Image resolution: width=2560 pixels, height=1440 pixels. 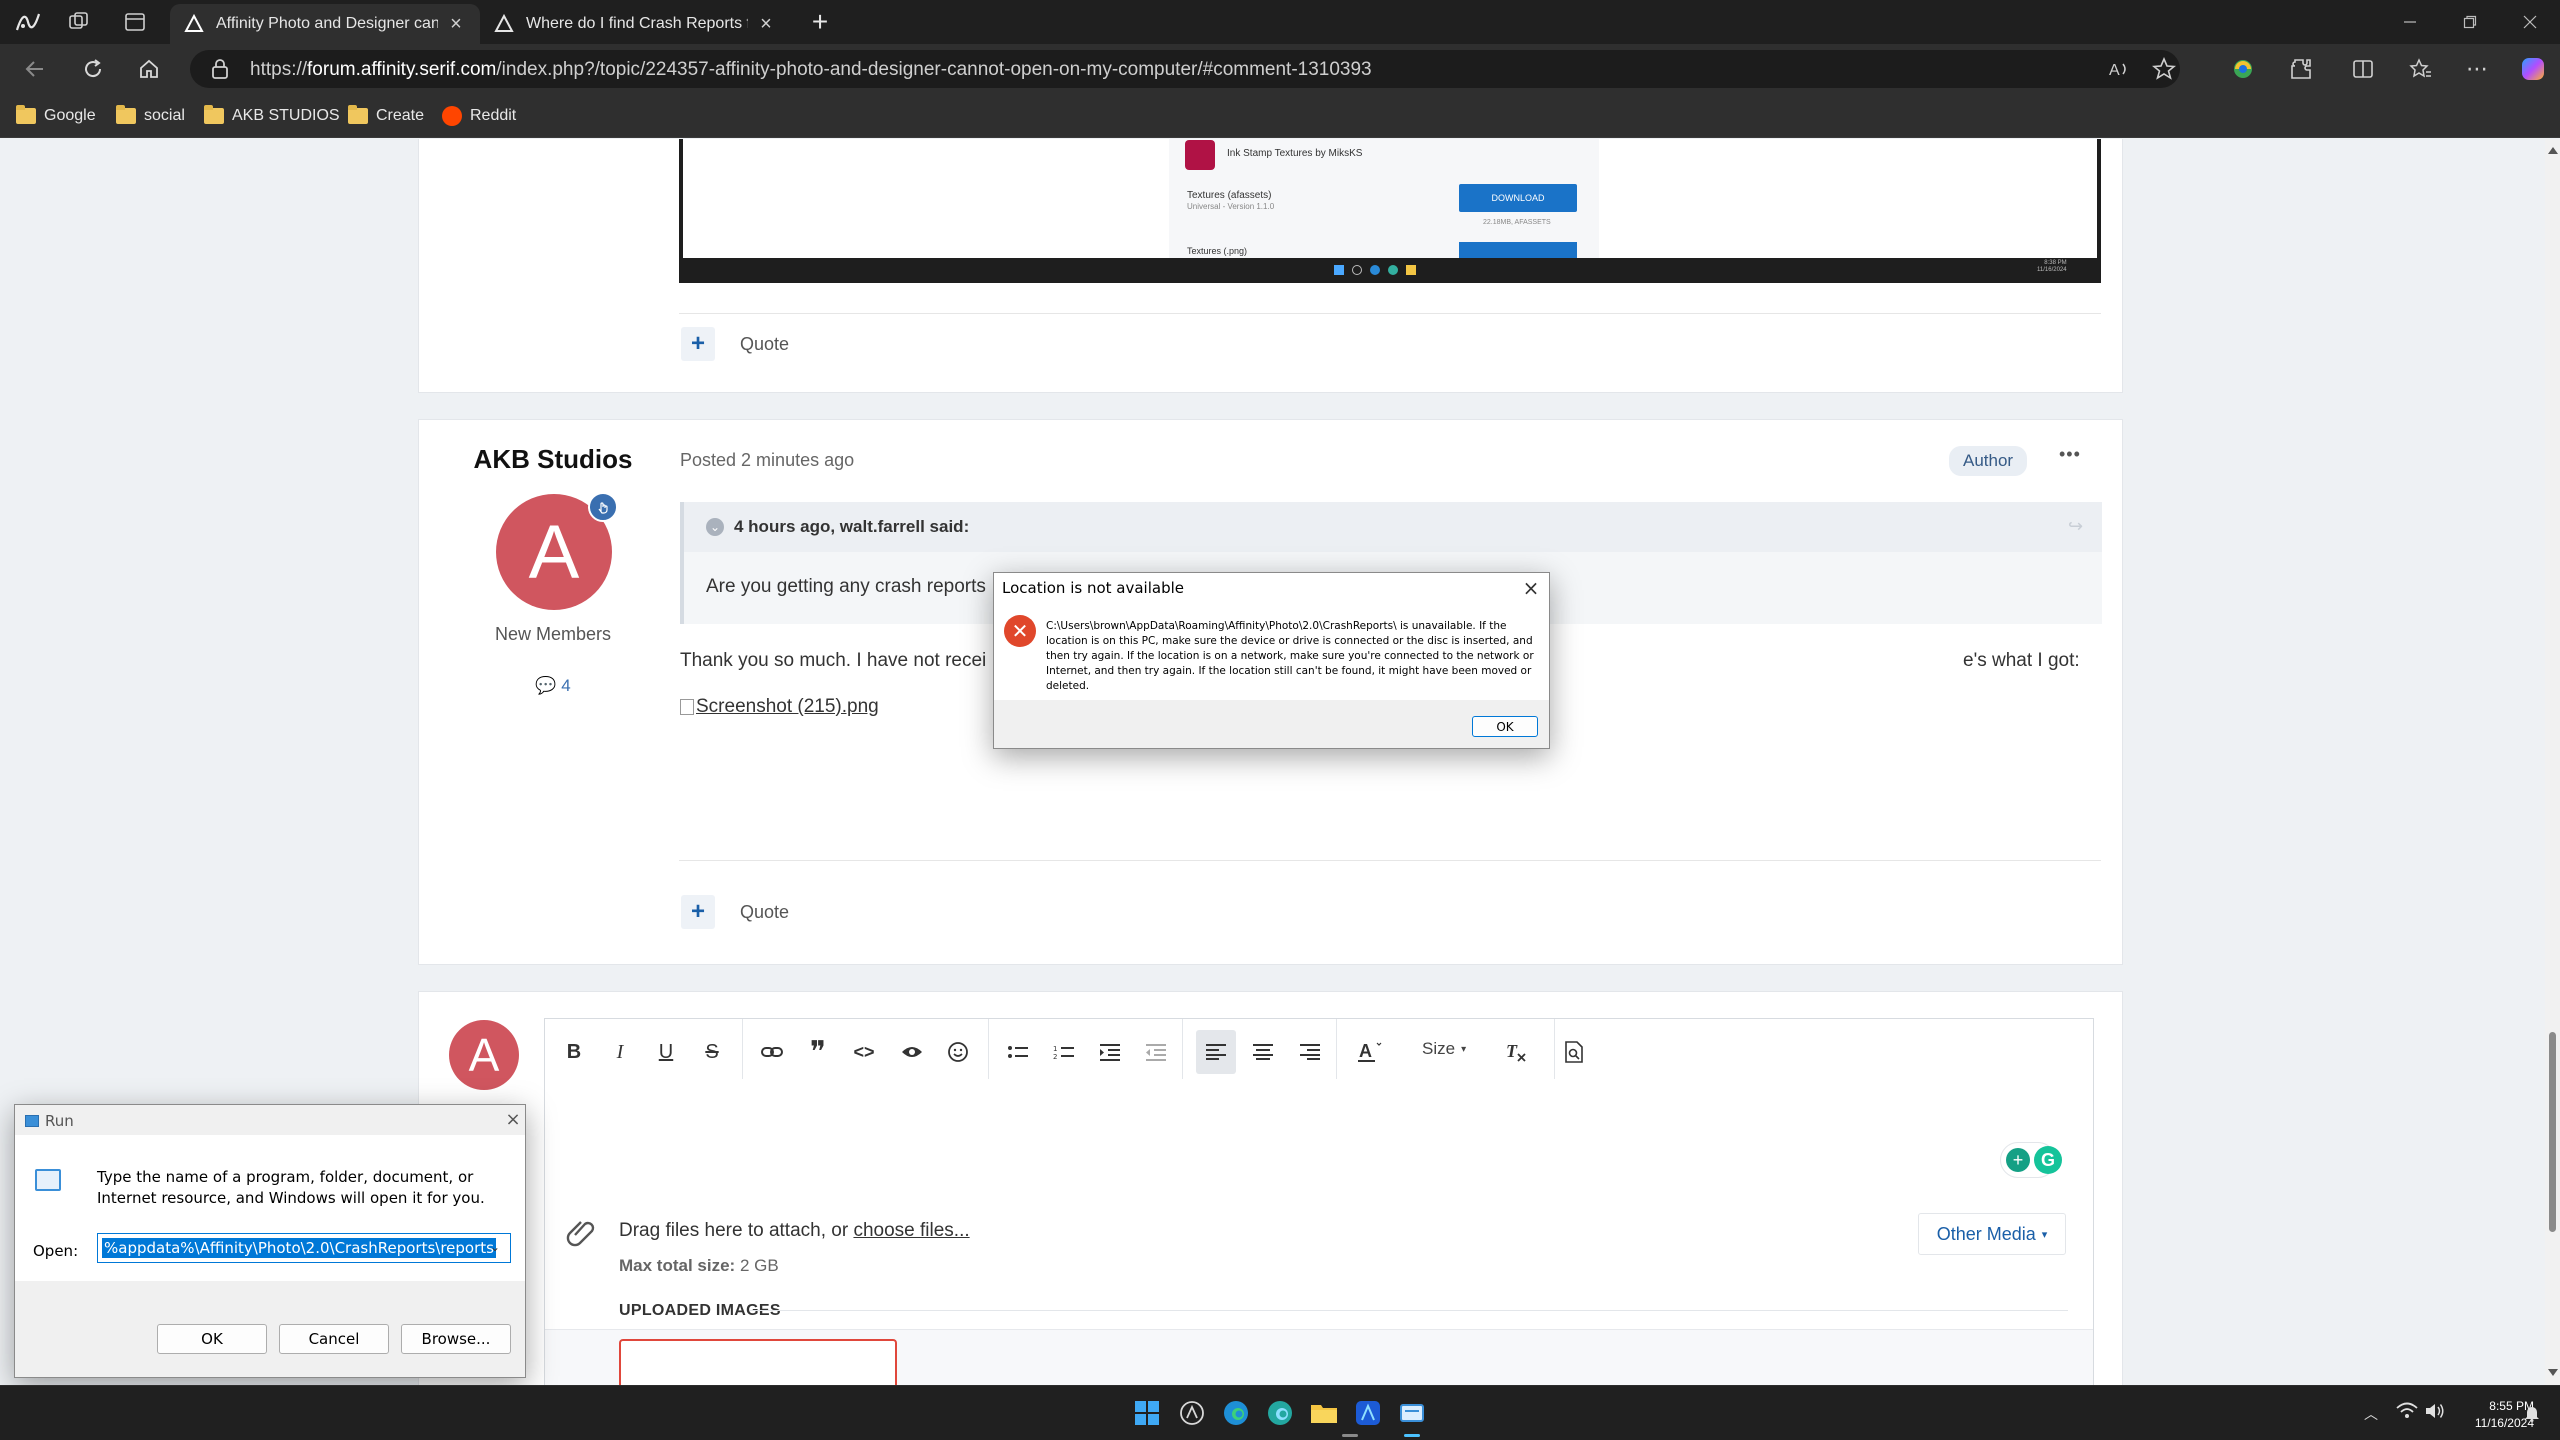 What do you see at coordinates (1370, 1052) in the screenshot?
I see `text-color-icon: A` at bounding box center [1370, 1052].